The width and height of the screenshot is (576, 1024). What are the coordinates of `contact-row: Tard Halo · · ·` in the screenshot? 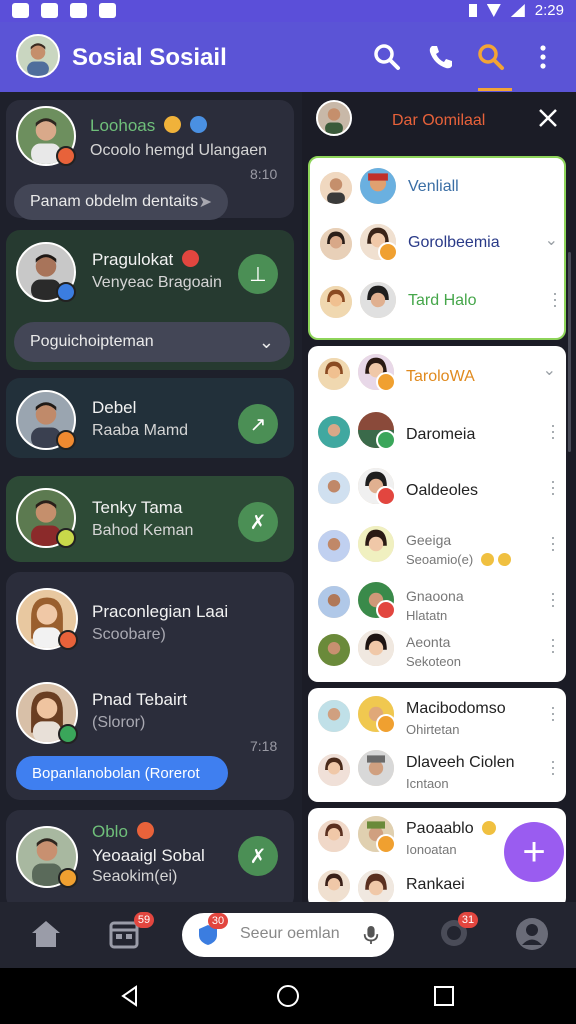 It's located at (439, 306).